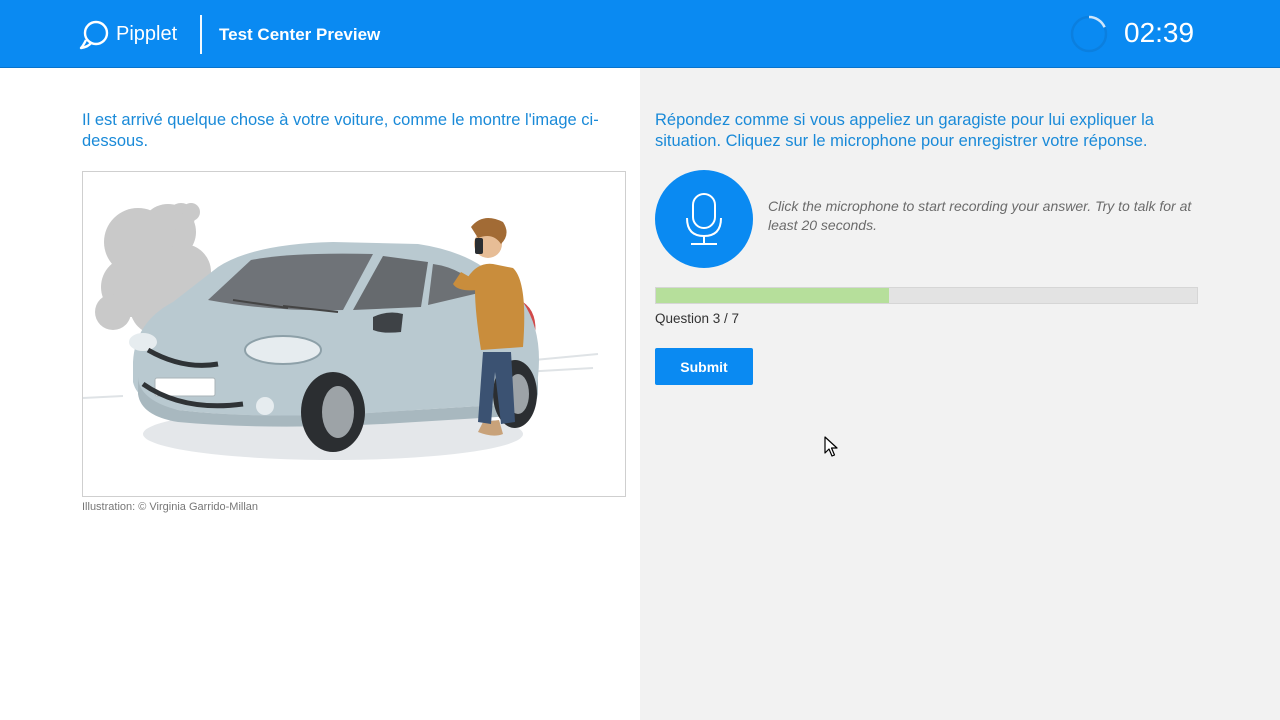 This screenshot has height=720, width=1280. What do you see at coordinates (697, 318) in the screenshot?
I see `question-counter: Question 3 / 7` at bounding box center [697, 318].